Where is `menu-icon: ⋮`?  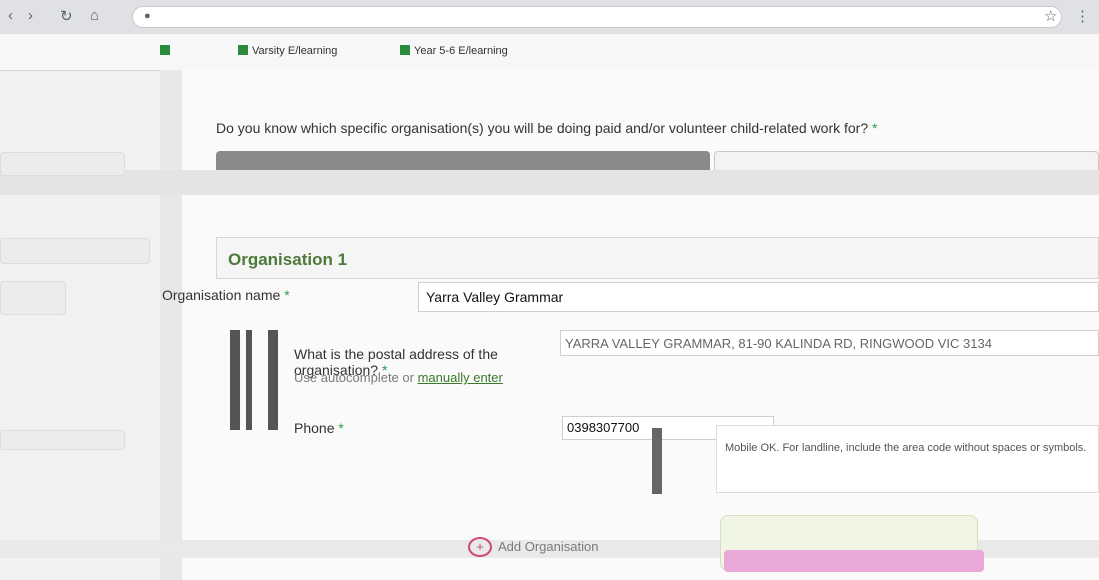 menu-icon: ⋮ is located at coordinates (1082, 16).